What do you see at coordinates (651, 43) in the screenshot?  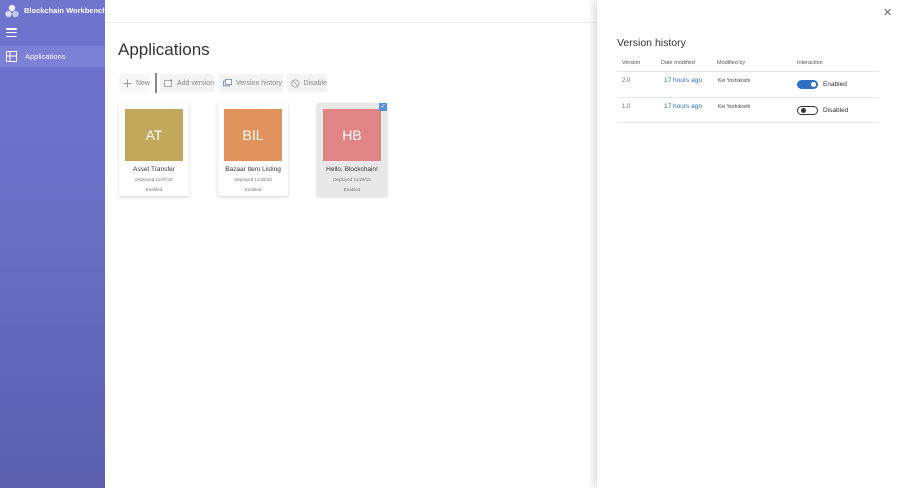 I see `panel-title: Version history` at bounding box center [651, 43].